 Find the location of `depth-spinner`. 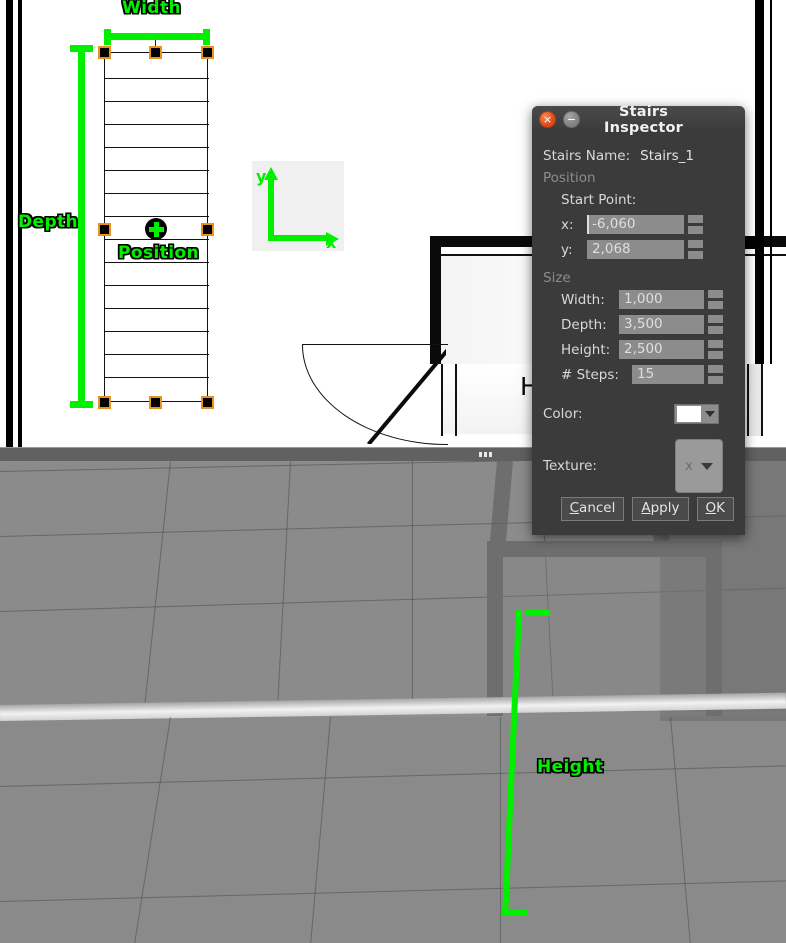

depth-spinner is located at coordinates (715, 324).